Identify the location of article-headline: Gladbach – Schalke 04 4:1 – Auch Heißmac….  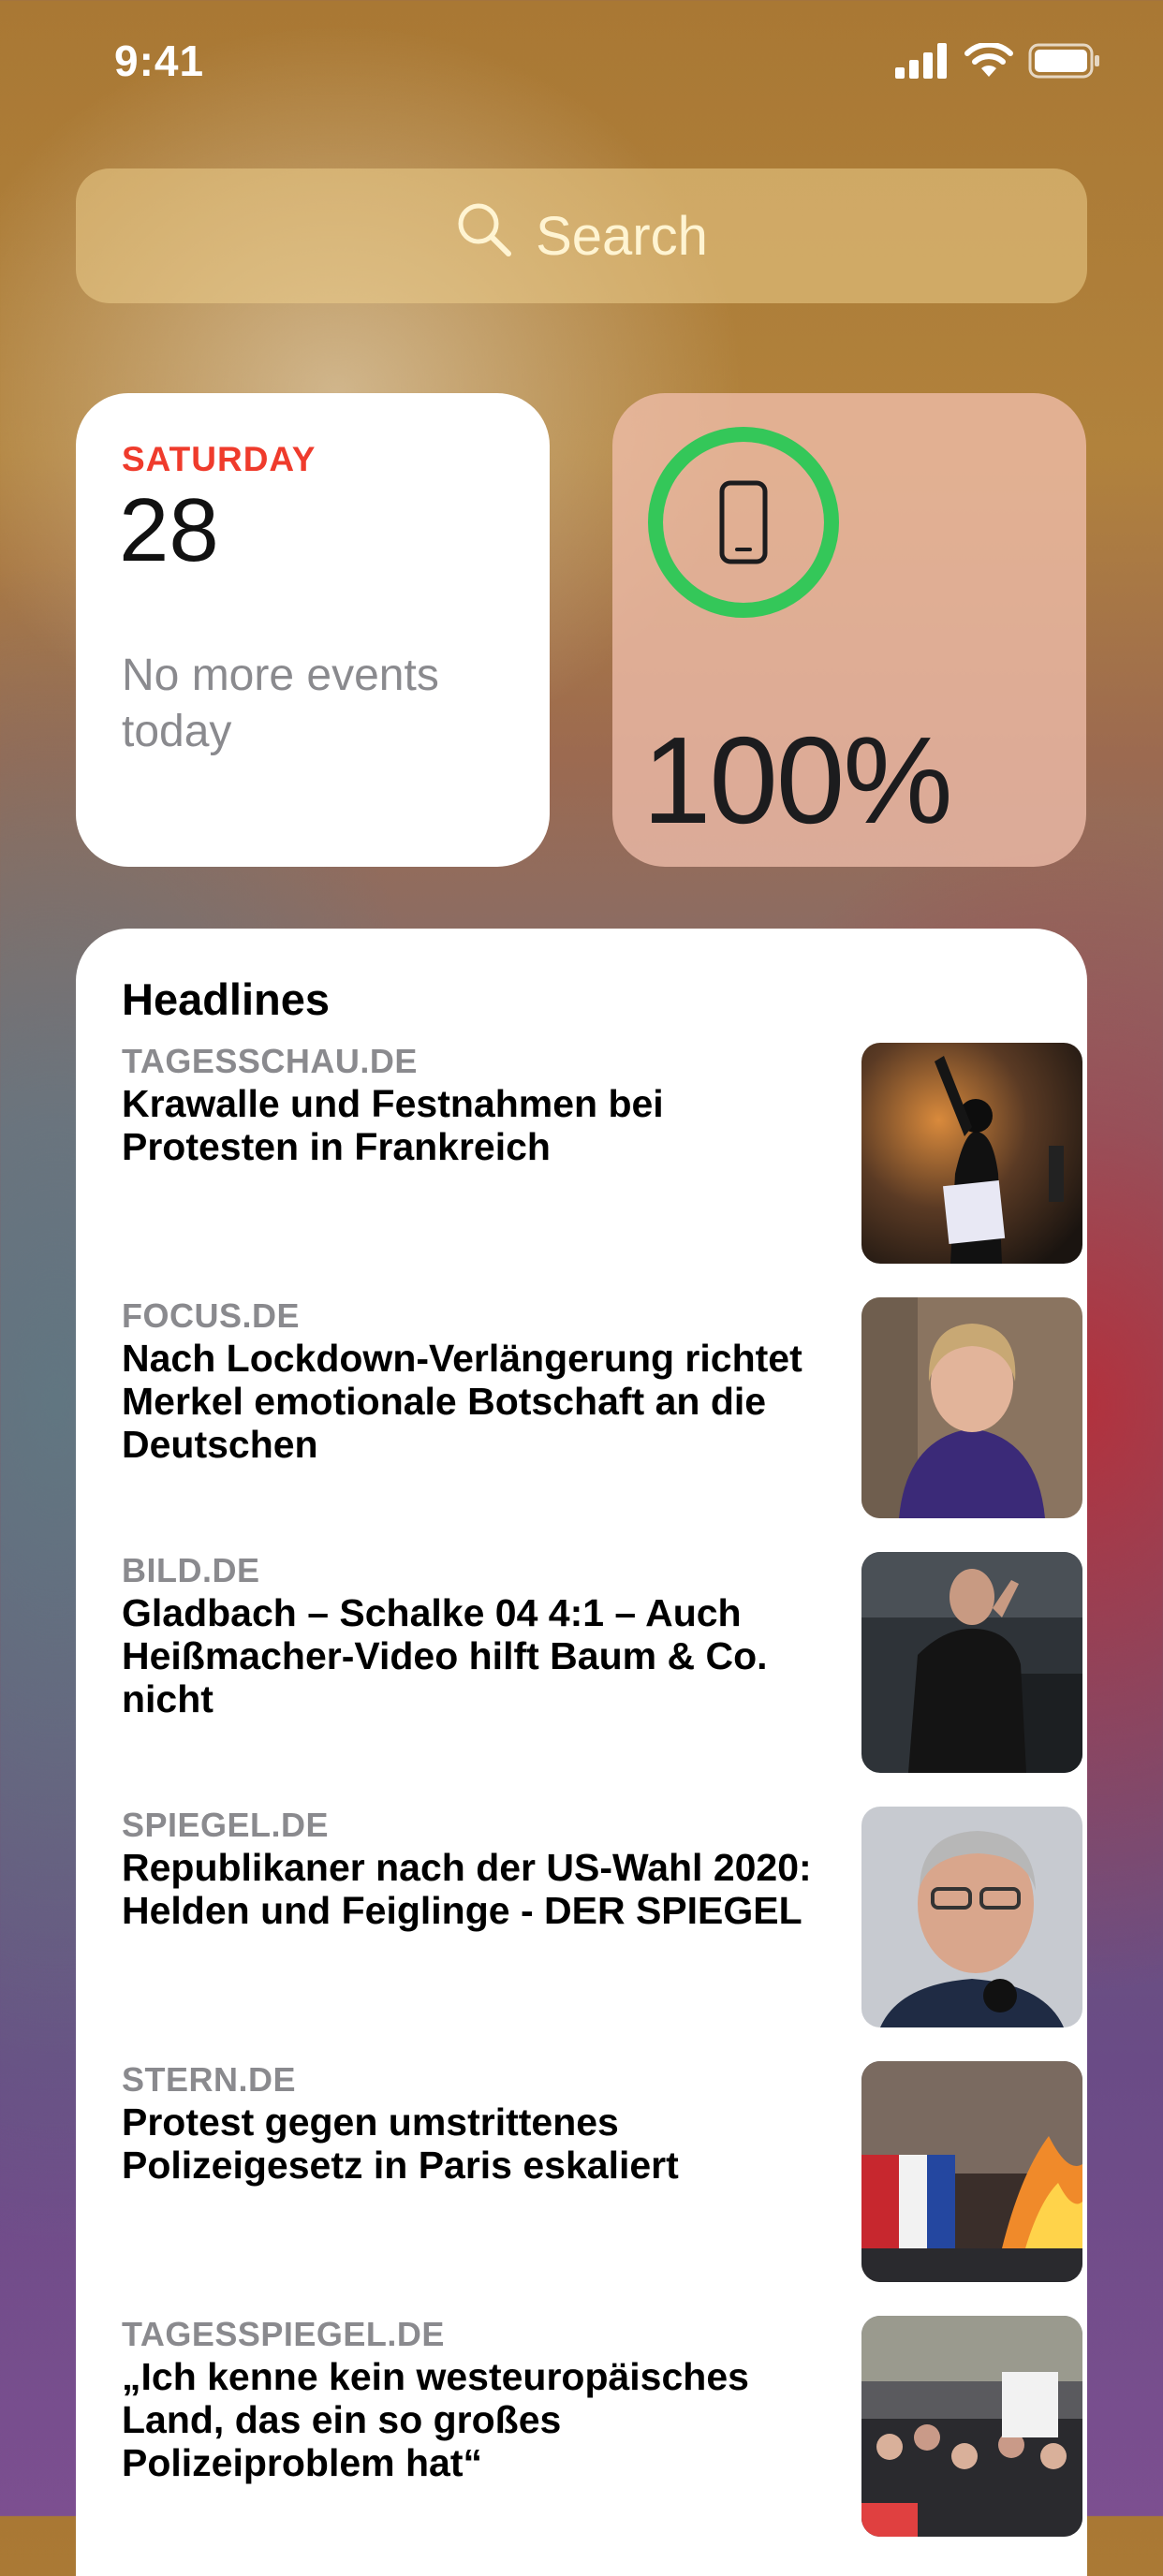
(445, 1655).